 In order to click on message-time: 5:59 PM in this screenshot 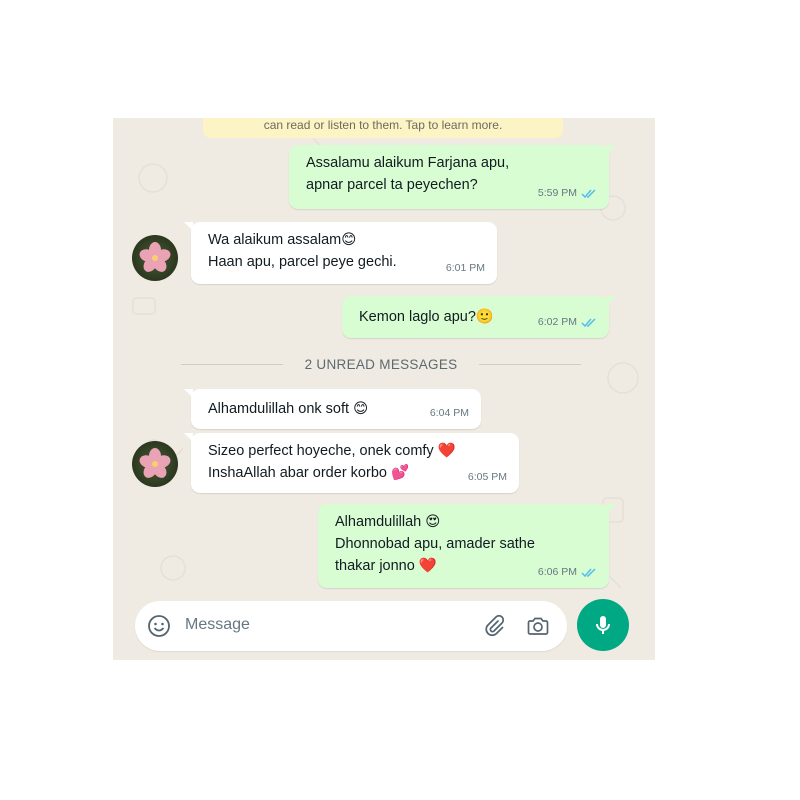, I will do `click(557, 193)`.